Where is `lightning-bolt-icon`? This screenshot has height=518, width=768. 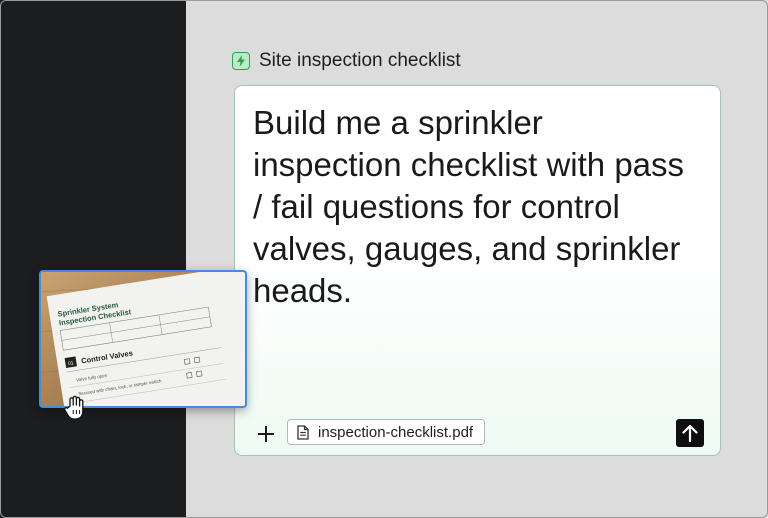
lightning-bolt-icon is located at coordinates (241, 61).